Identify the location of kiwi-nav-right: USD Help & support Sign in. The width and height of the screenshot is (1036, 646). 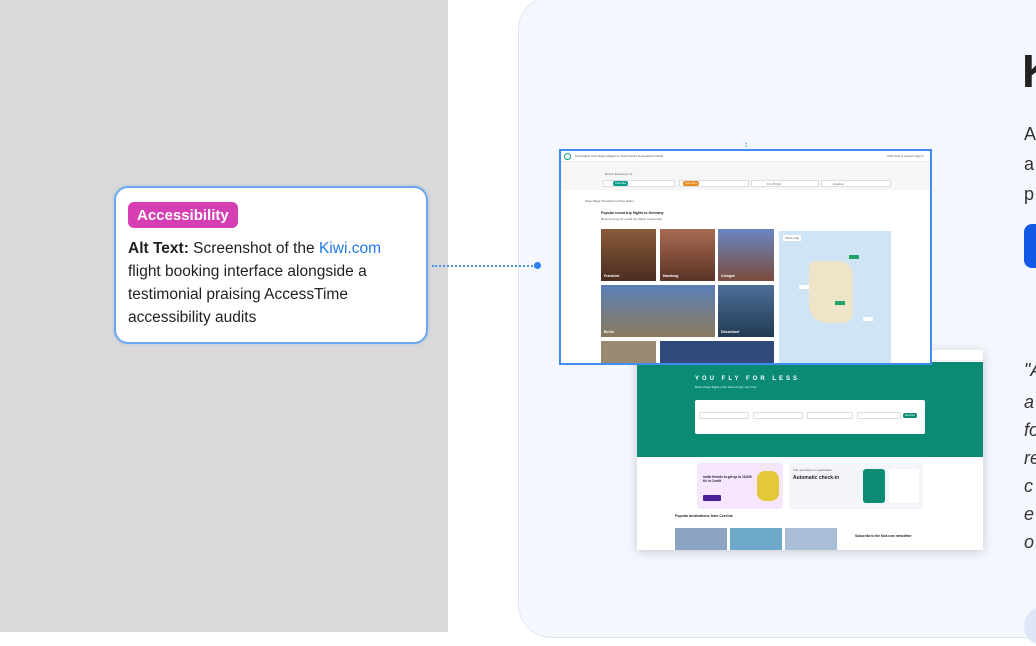
(905, 156).